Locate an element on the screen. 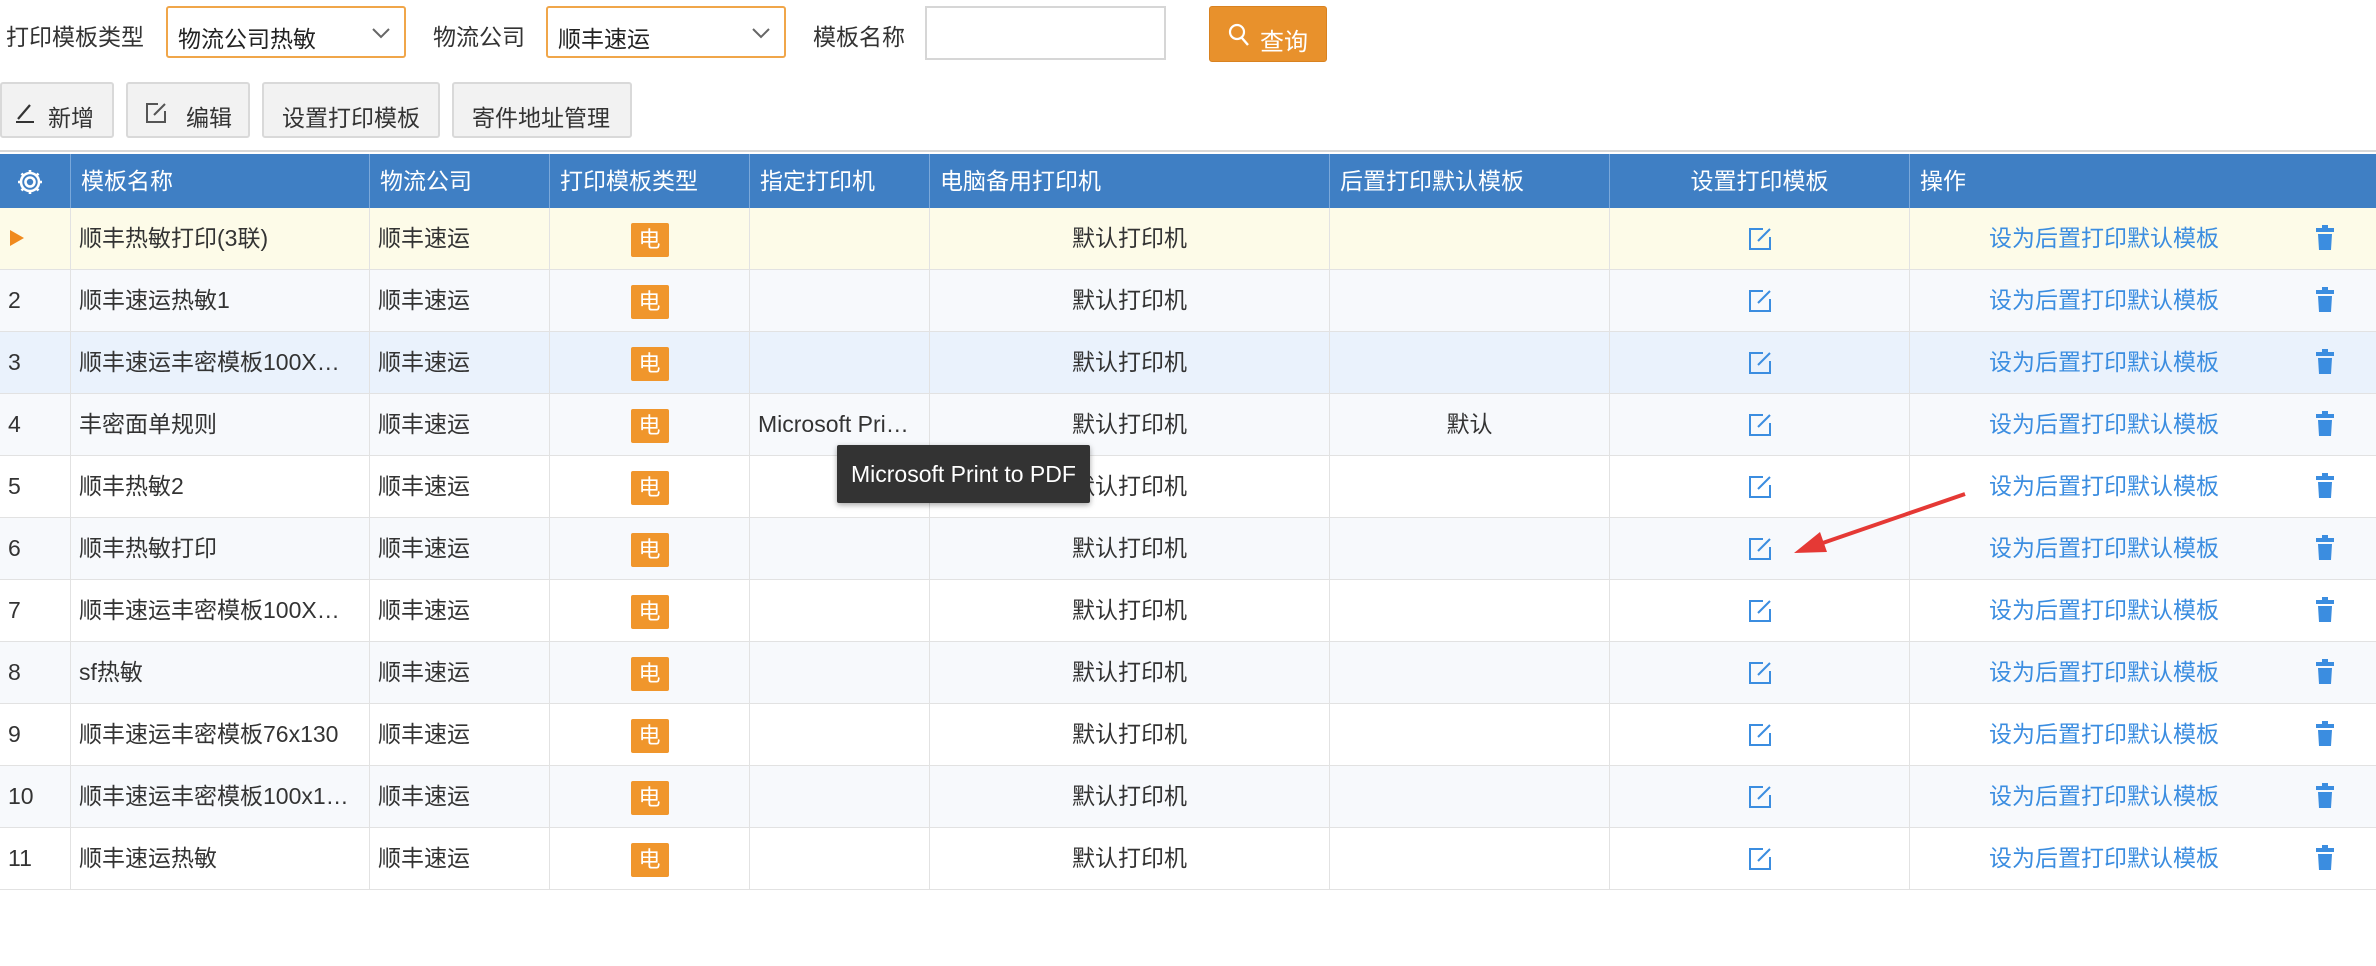  template-name-cell-text: 顺丰速运丰密模板76x130 is located at coordinates (209, 734).